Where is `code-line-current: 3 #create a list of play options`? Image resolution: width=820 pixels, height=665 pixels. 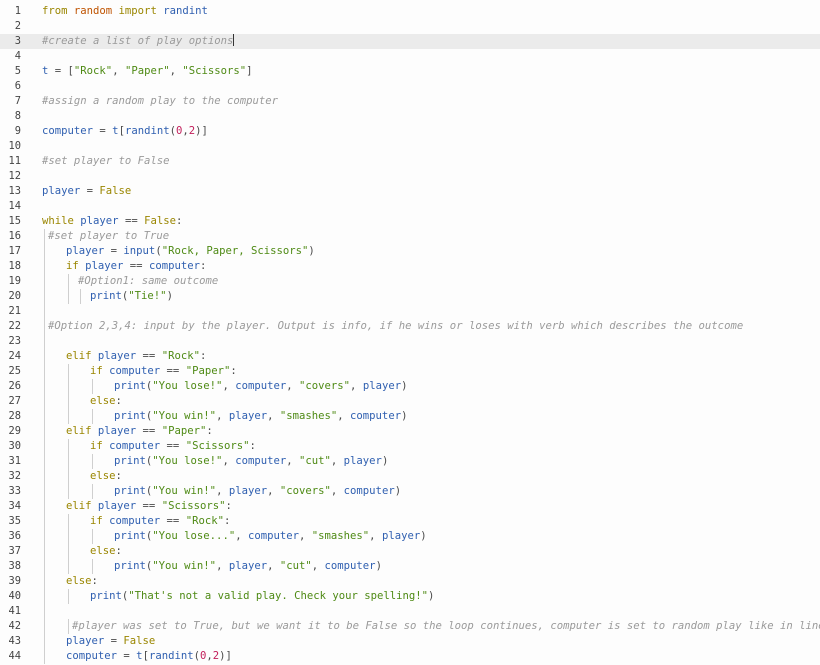 code-line-current: 3 #create a list of play options is located at coordinates (410, 41).